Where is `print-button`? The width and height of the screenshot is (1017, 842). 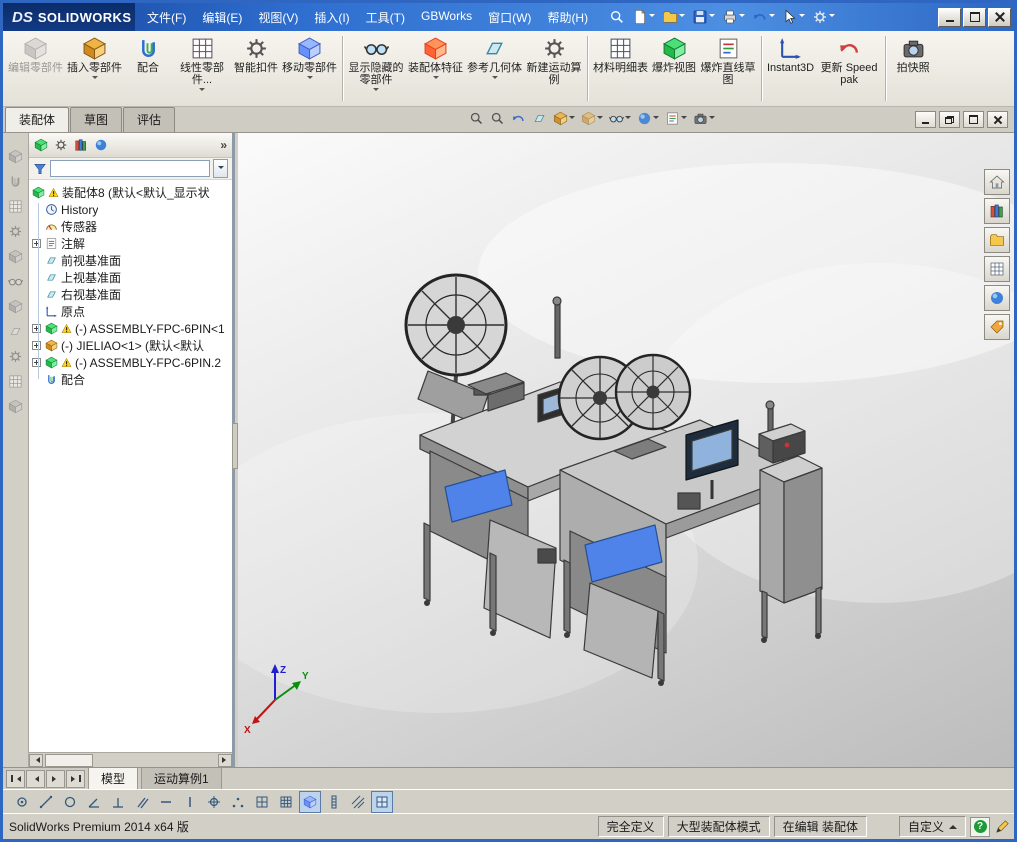
print-button is located at coordinates (733, 17).